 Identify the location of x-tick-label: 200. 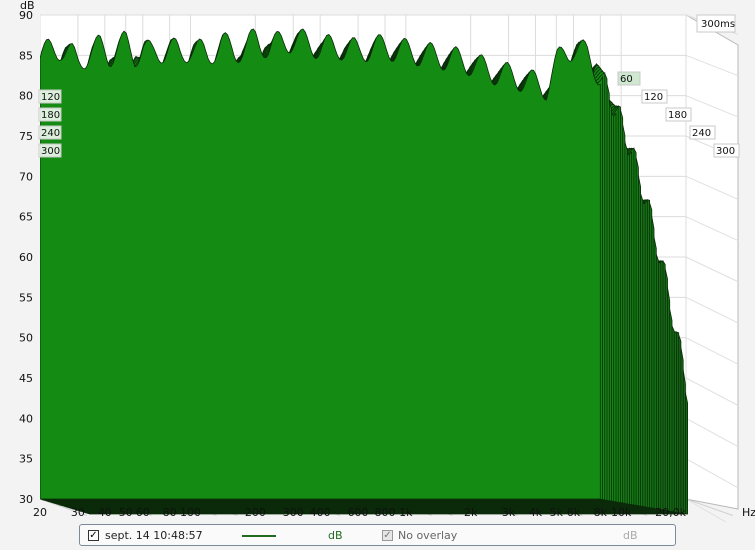
(255, 512).